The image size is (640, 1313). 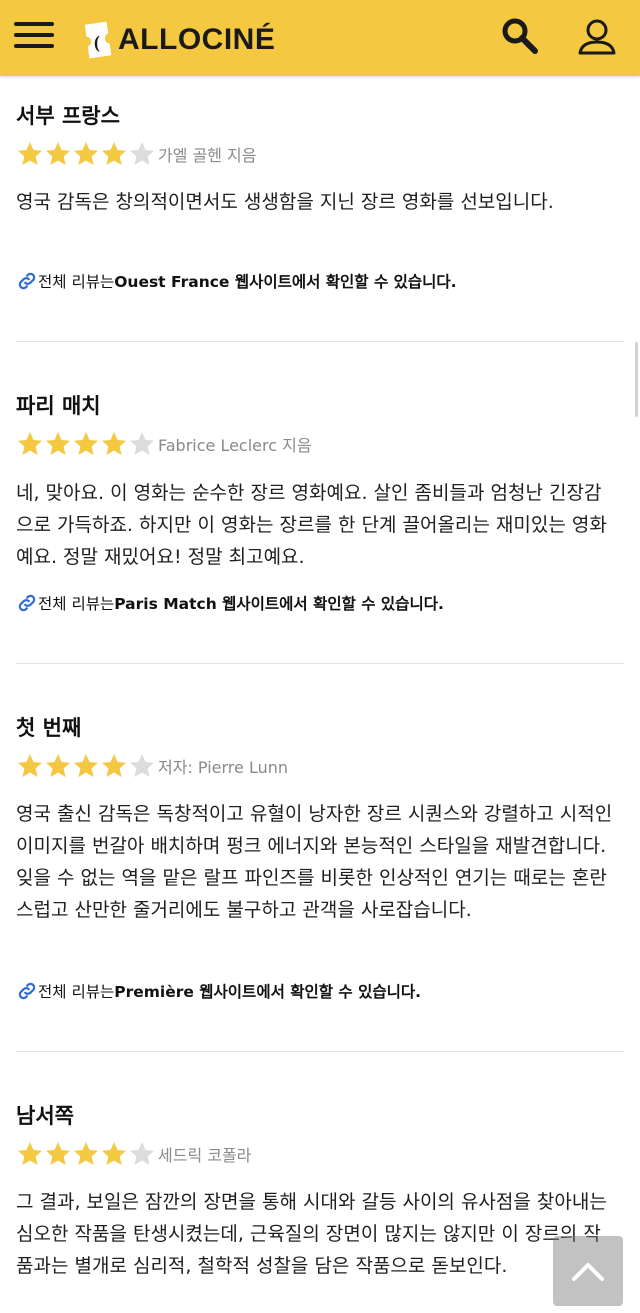 I want to click on review-author: 저자: Pierre Lunn, so click(x=223, y=767).